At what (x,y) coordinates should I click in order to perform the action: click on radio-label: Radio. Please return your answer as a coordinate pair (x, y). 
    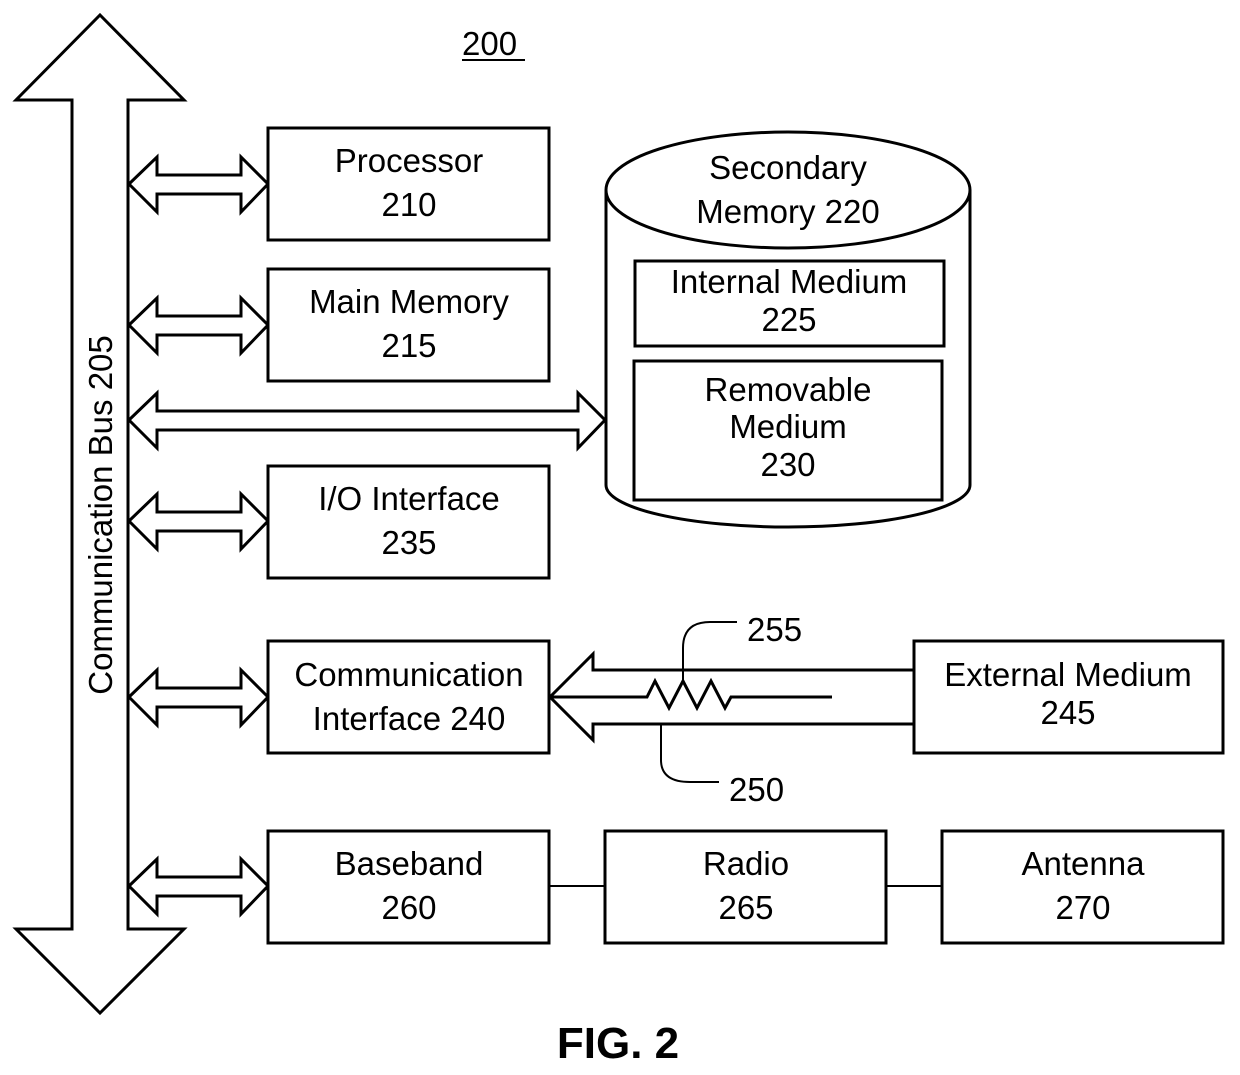
    Looking at the image, I should click on (746, 863).